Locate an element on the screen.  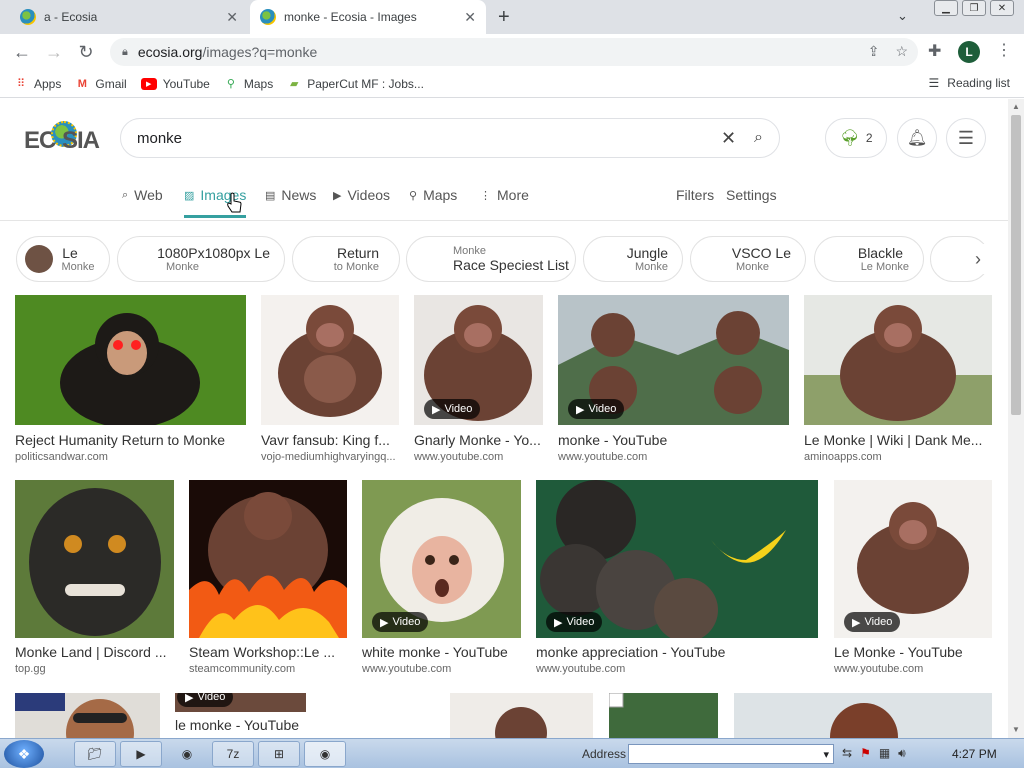
extensions-puzzle-icon: ✚ is located at coordinates (934, 51).